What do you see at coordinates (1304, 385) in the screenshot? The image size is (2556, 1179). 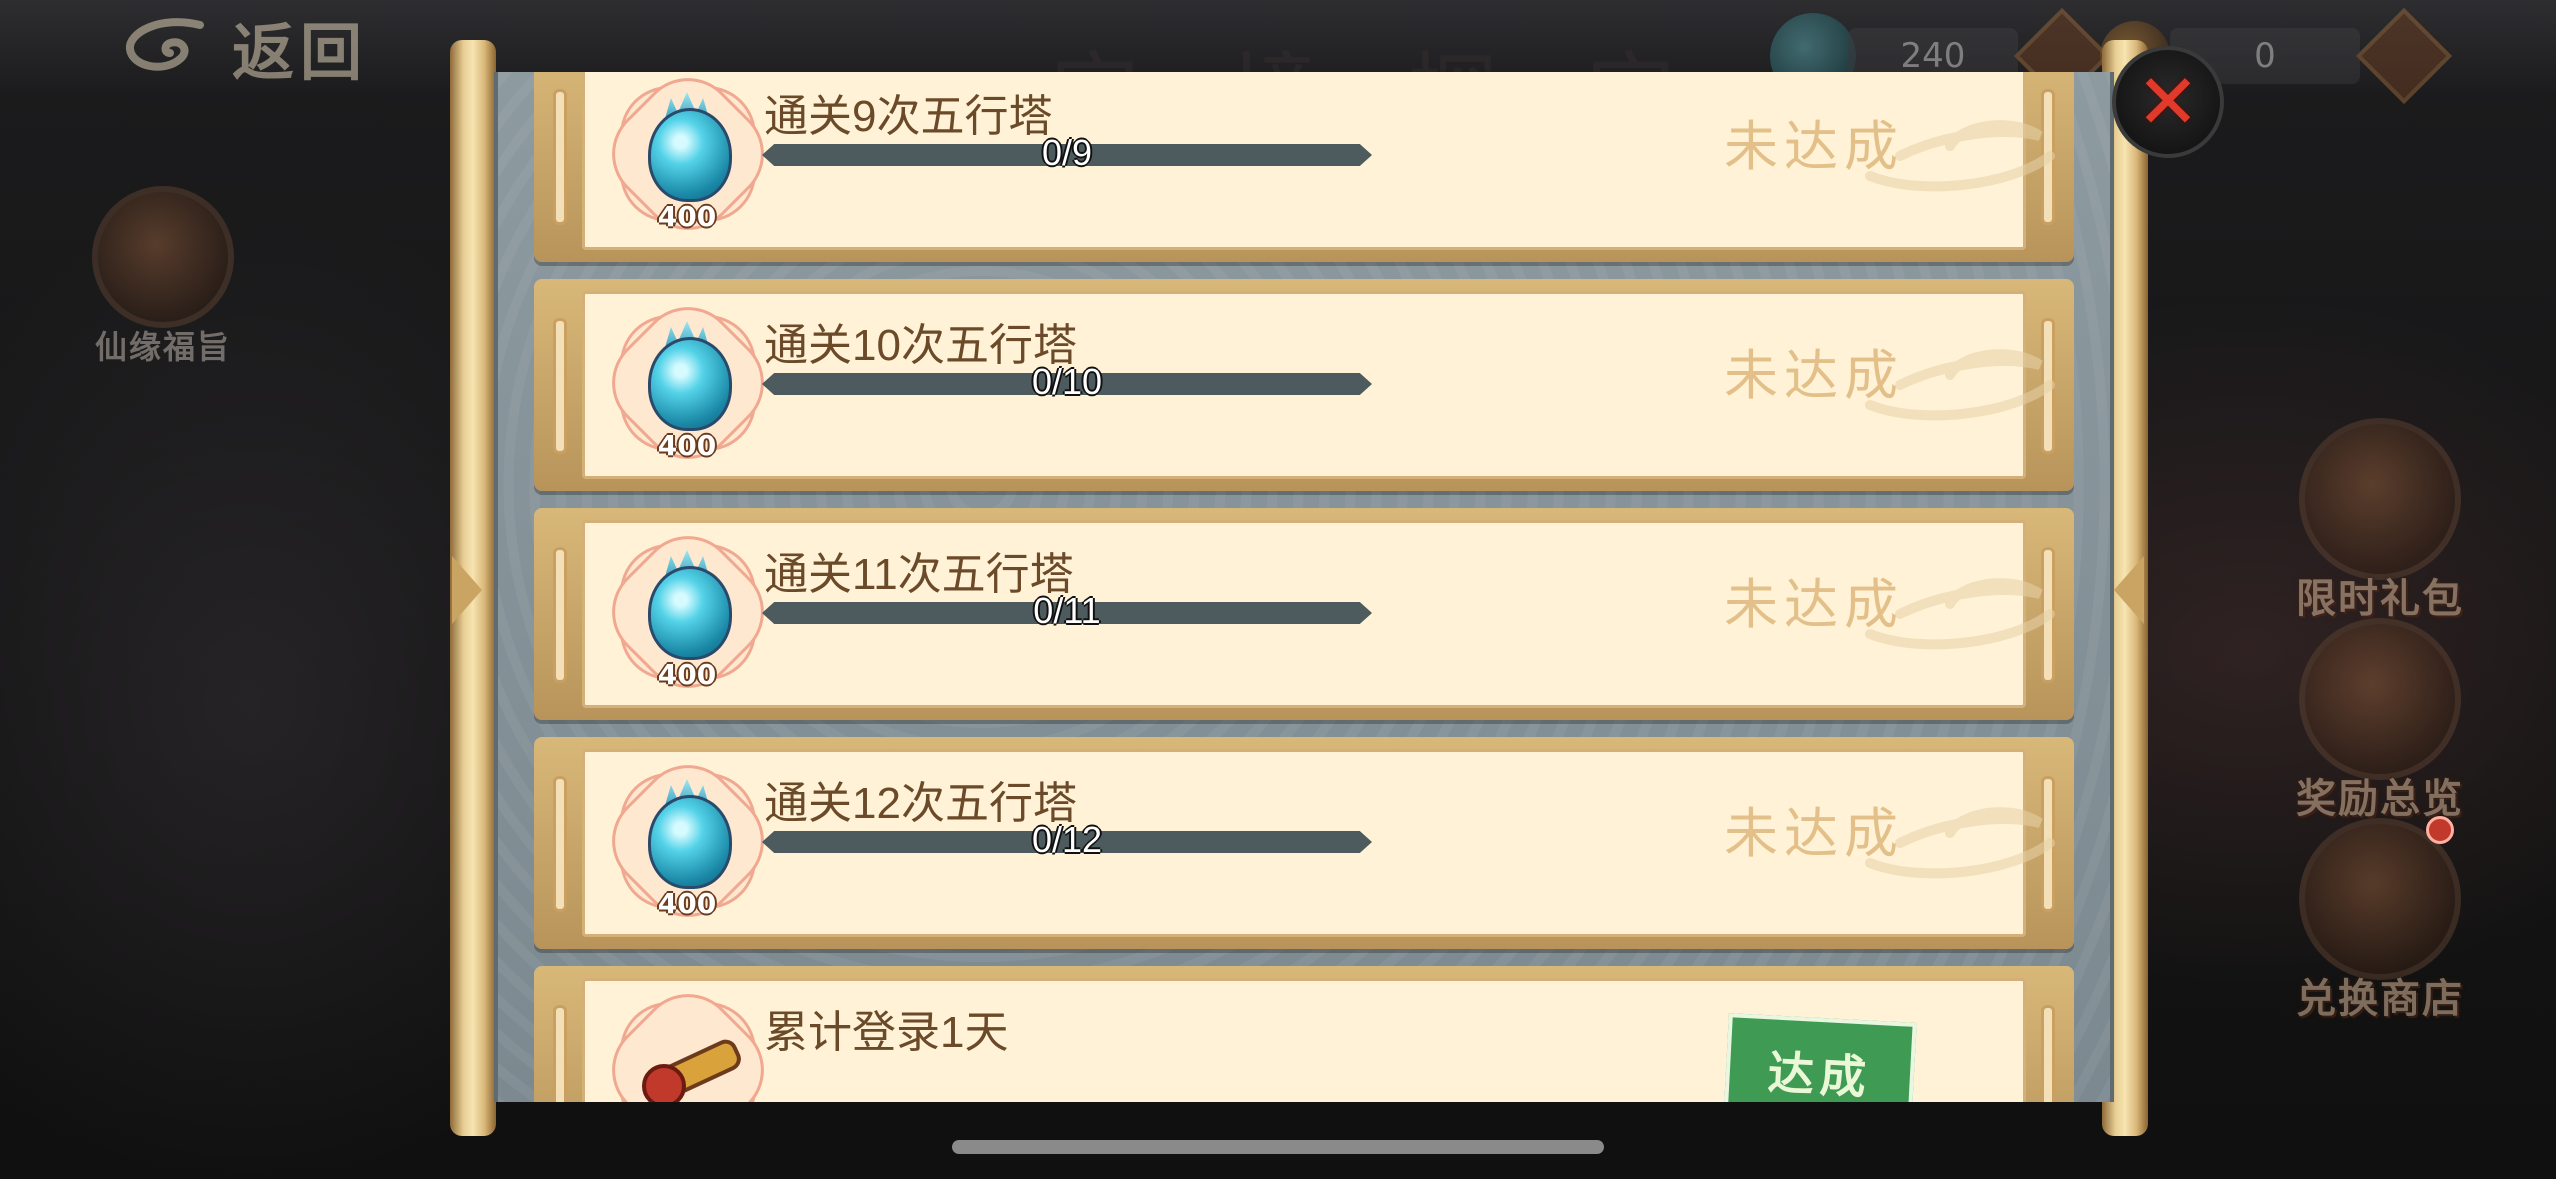 I see `task-row: 400 通关10次五行塔 0/10 未达成` at bounding box center [1304, 385].